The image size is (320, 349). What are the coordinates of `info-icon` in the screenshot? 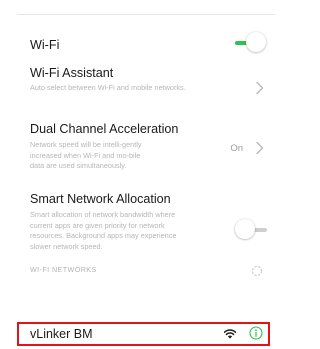 It's located at (256, 333).